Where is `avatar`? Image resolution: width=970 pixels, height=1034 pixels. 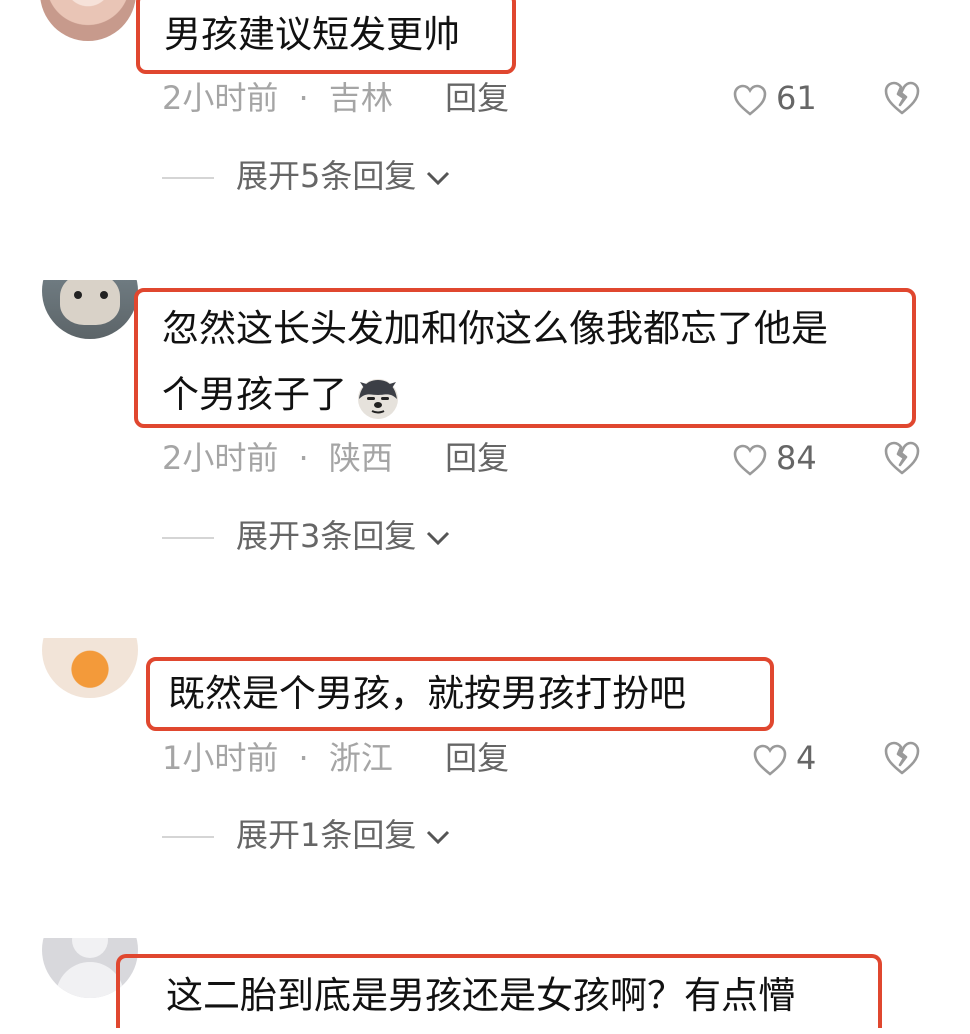
avatar is located at coordinates (88, 20).